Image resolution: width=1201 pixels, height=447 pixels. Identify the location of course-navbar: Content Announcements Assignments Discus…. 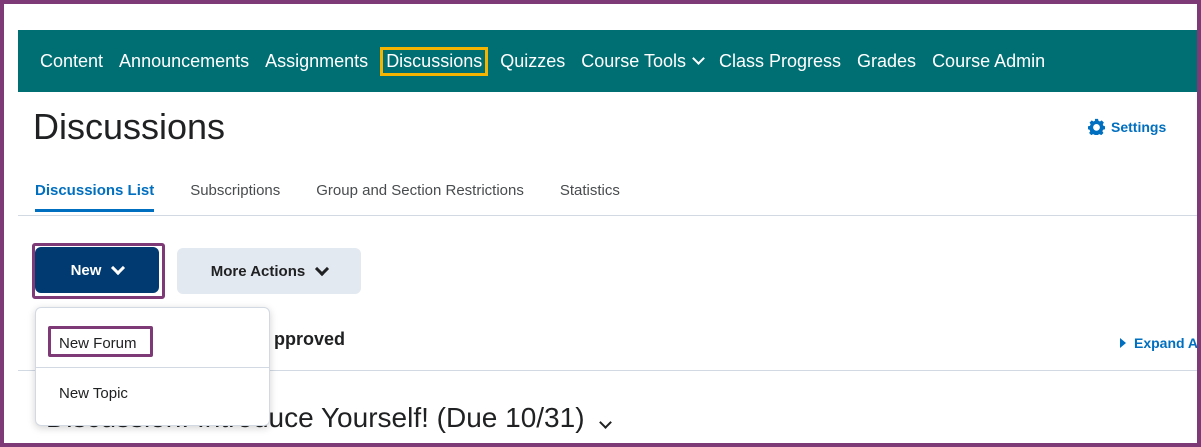
(607, 61).